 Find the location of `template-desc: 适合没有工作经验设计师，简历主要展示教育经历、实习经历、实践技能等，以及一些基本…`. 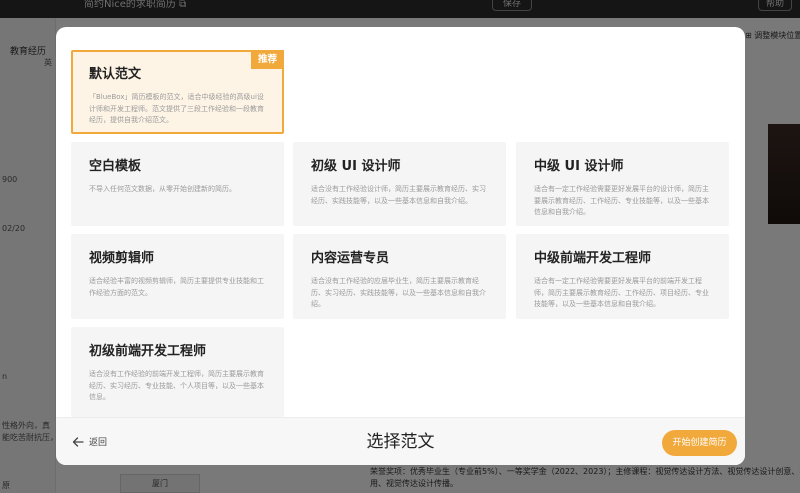

template-desc: 适合没有工作经验设计师，简历主要展示教育经历、实习经历、实践技能等，以及一些基本… is located at coordinates (398, 195).